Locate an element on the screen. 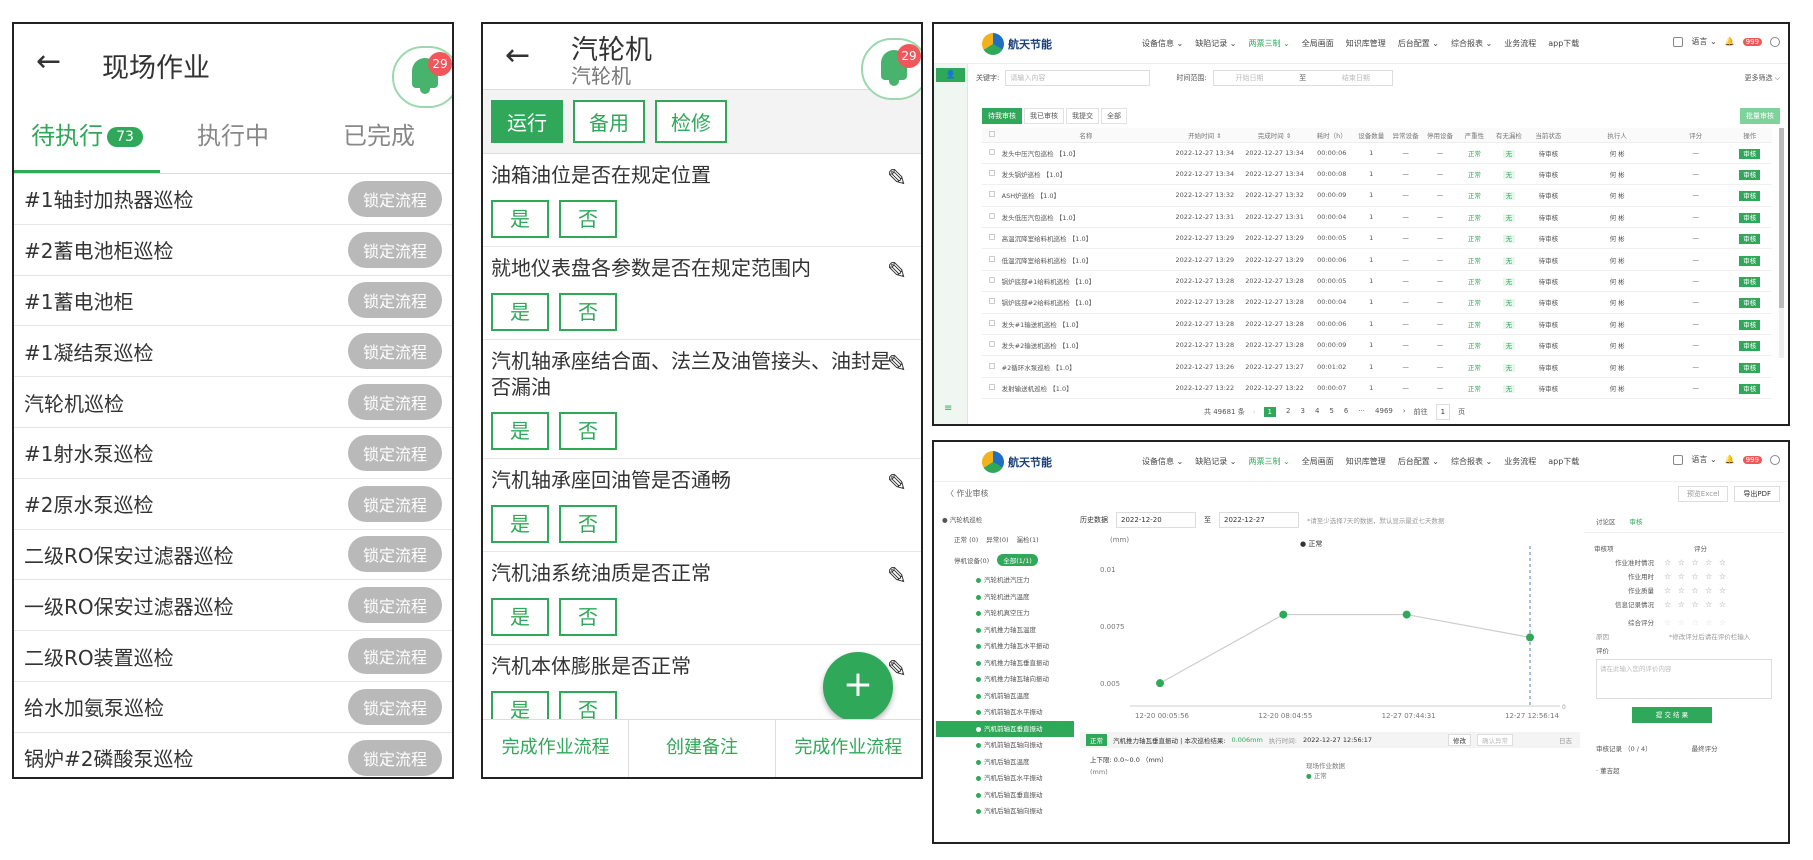  count-missed: 漏检(1) is located at coordinates (1028, 539).